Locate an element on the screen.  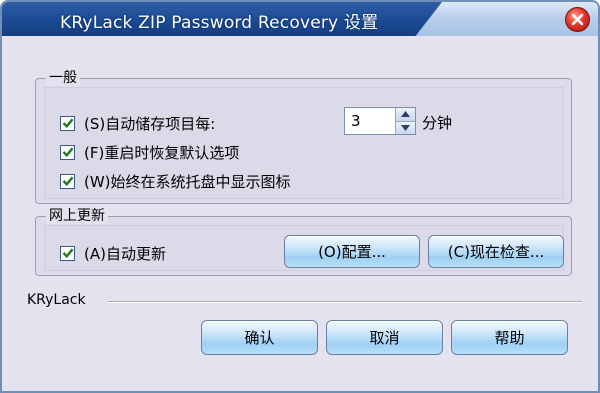
tray-icon-option: (W)始终在系统托盘中显示图标 is located at coordinates (175, 181).